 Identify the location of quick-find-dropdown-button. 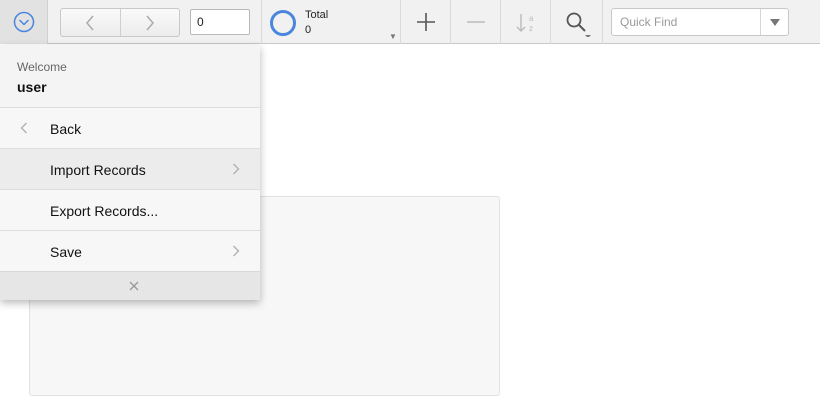
(774, 22).